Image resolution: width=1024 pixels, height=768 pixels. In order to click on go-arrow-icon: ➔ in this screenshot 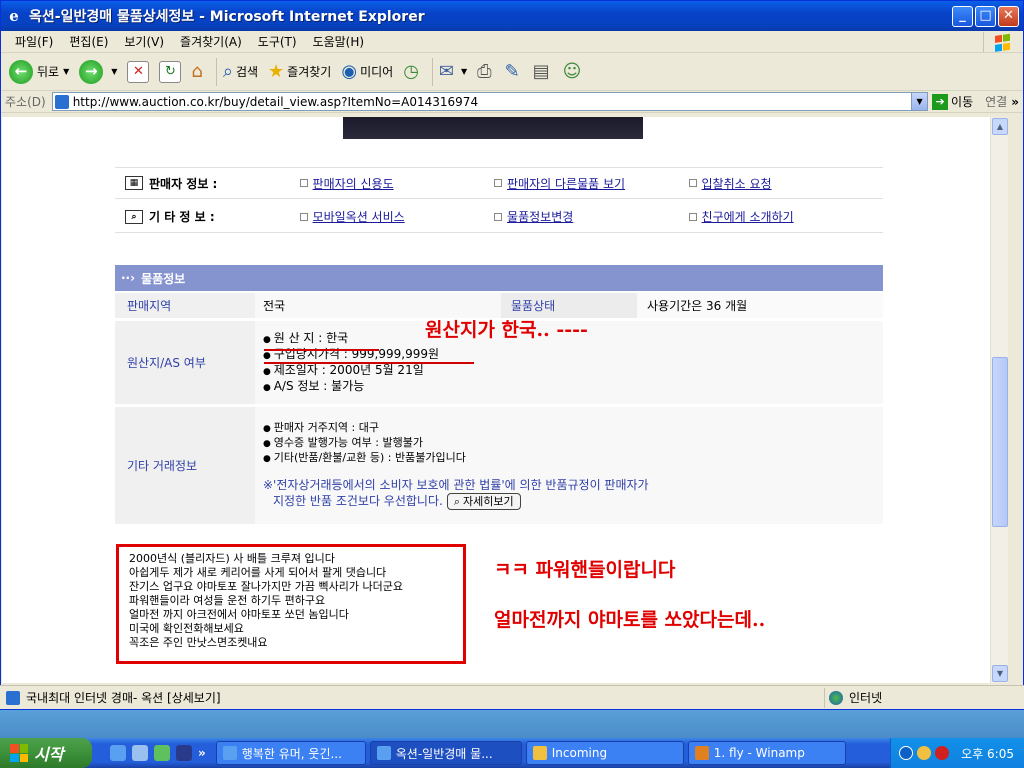, I will do `click(940, 101)`.